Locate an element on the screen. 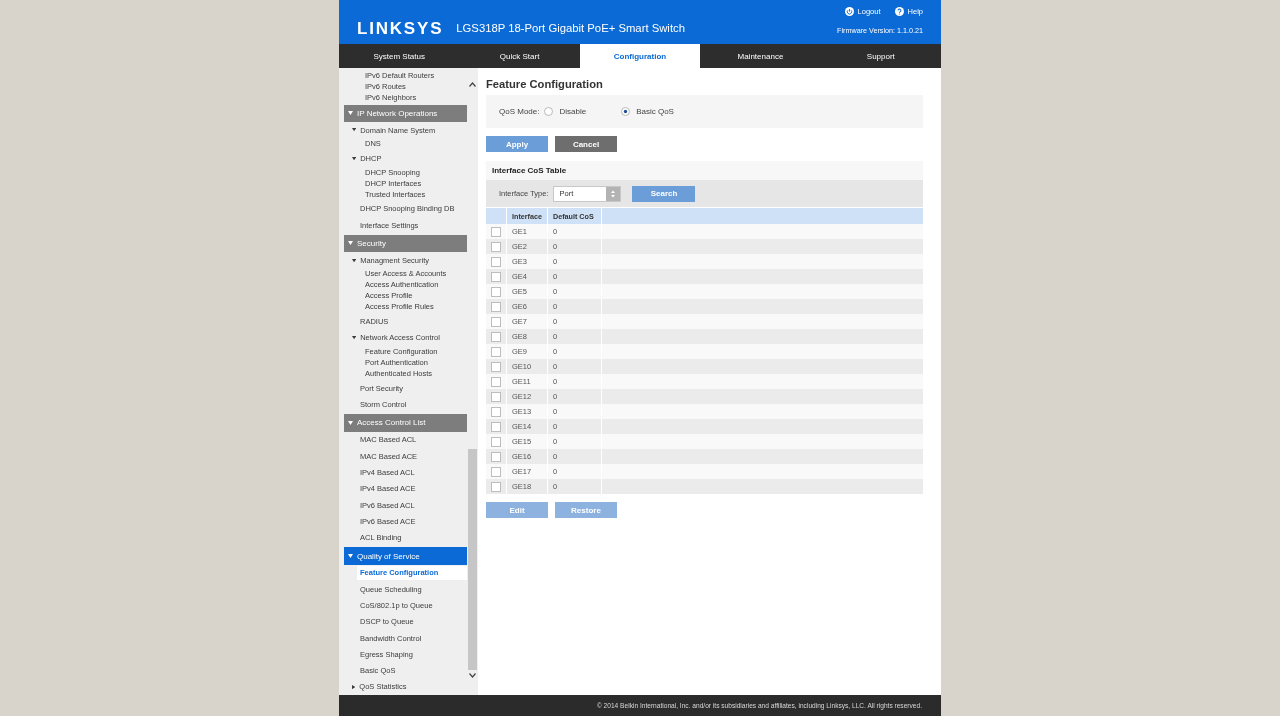 The height and width of the screenshot is (716, 1280). scrollbar-thumb is located at coordinates (472, 559).